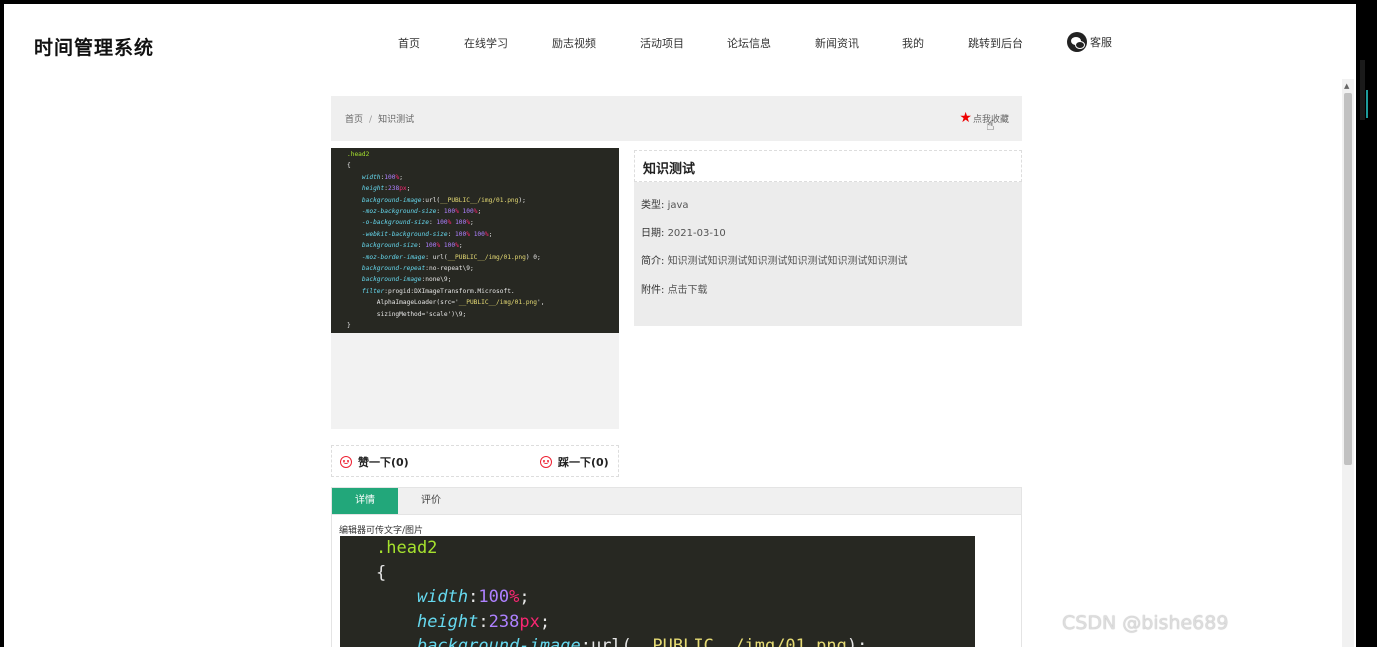 The image size is (1377, 647). Describe the element at coordinates (1348, 279) in the screenshot. I see `scrollbar-thumb` at that location.